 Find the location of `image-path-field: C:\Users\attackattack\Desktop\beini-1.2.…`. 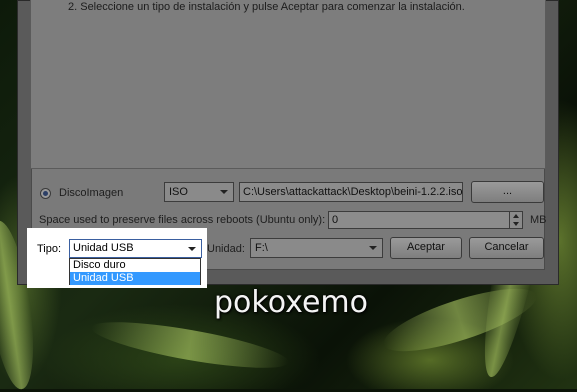

image-path-field: C:\Users\attackattack\Desktop\beini-1.2.… is located at coordinates (351, 192).